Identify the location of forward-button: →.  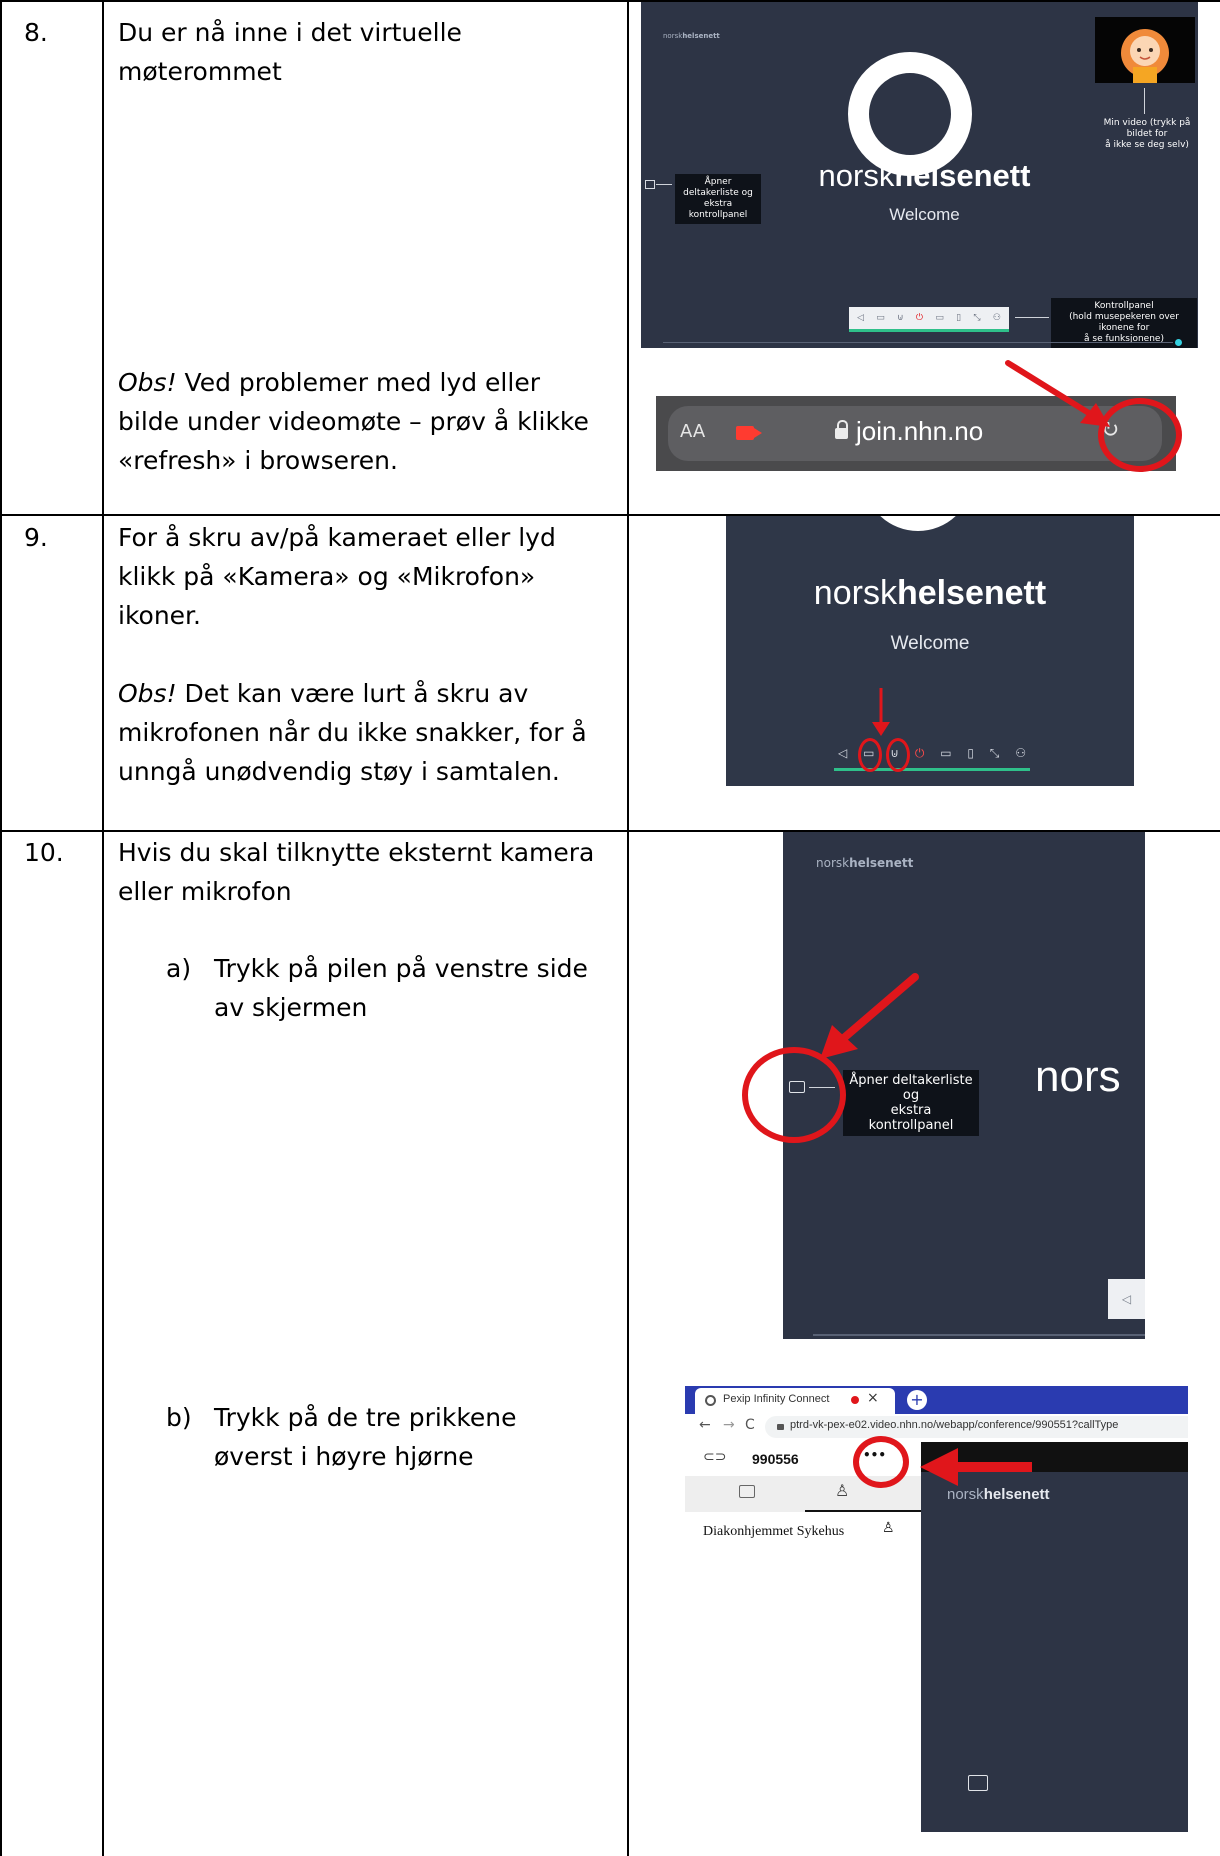
(729, 1425).